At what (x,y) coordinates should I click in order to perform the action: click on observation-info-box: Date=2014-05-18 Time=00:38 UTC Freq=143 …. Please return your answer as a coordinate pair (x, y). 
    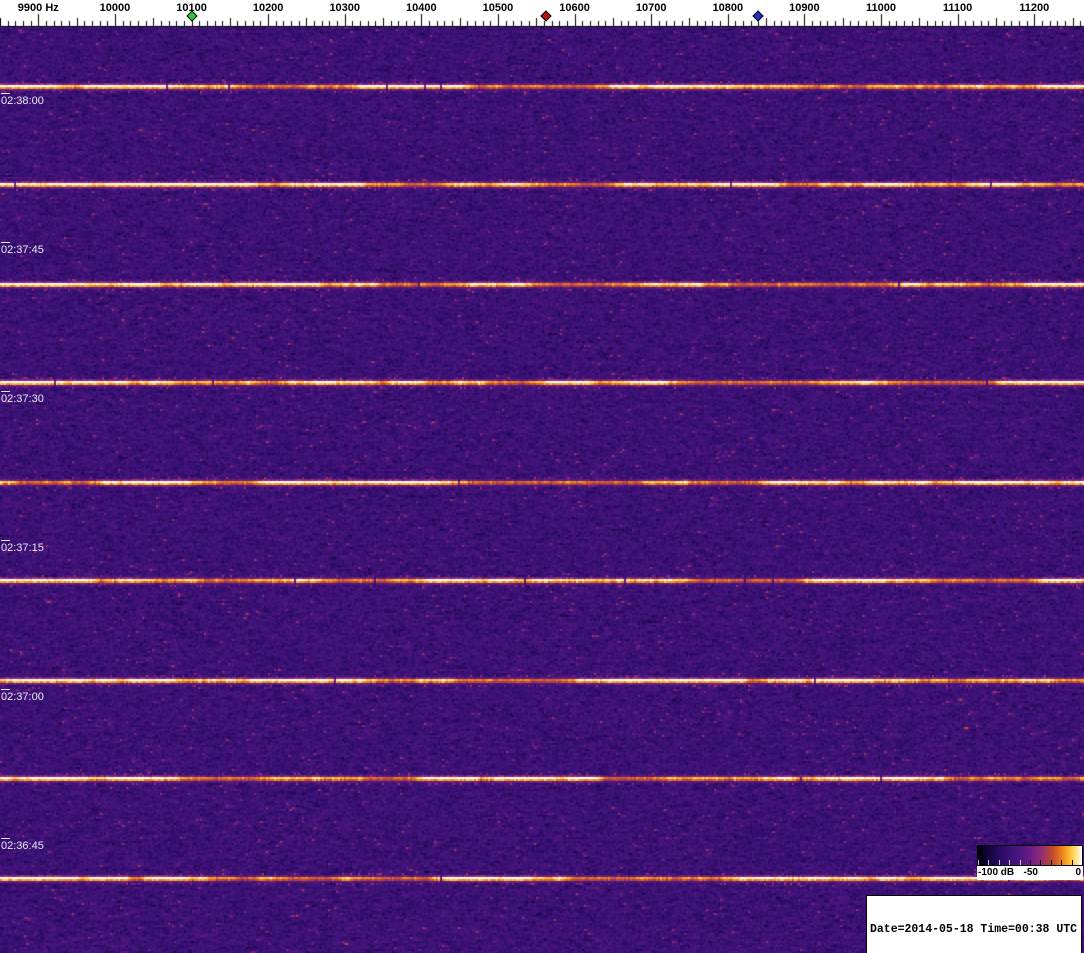
    Looking at the image, I should click on (974, 924).